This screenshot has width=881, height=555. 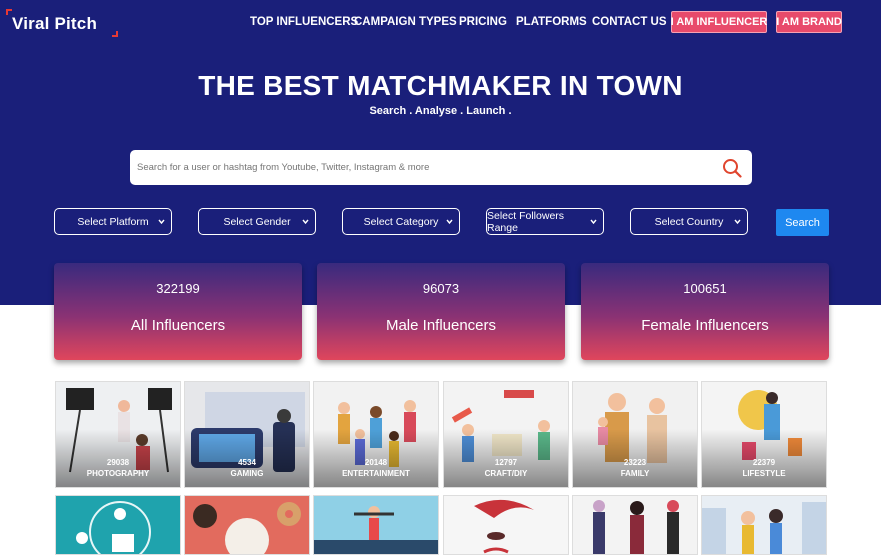 What do you see at coordinates (441, 325) in the screenshot?
I see `stat-label: Male Influencers` at bounding box center [441, 325].